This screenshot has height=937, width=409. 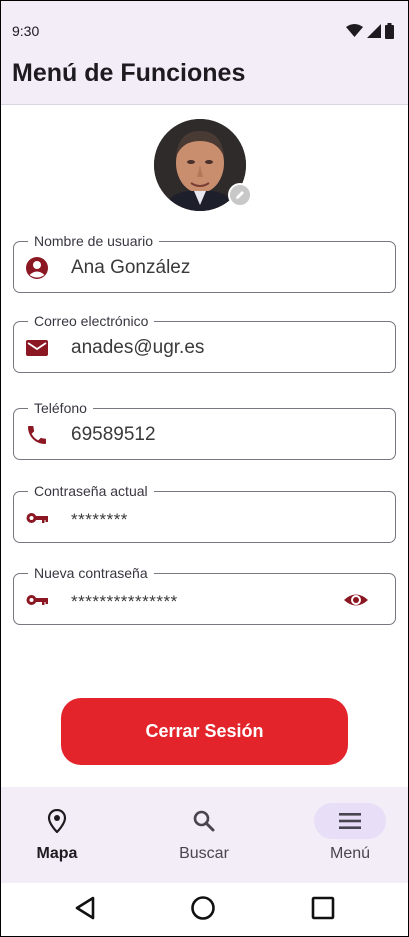 I want to click on system-recents-button, so click(x=323, y=908).